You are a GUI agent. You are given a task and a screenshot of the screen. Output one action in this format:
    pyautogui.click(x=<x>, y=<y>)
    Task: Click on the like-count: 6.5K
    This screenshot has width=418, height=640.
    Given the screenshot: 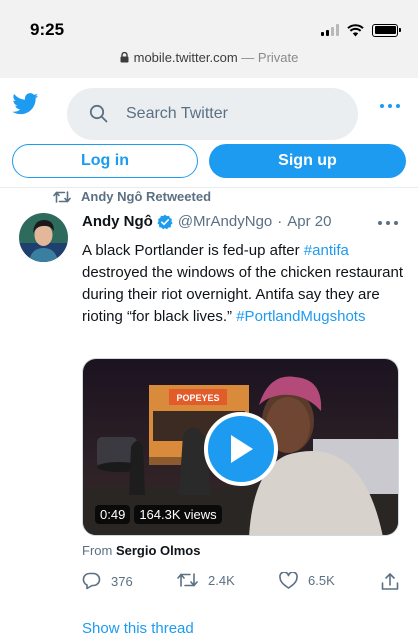 What is the action you would take?
    pyautogui.click(x=321, y=580)
    